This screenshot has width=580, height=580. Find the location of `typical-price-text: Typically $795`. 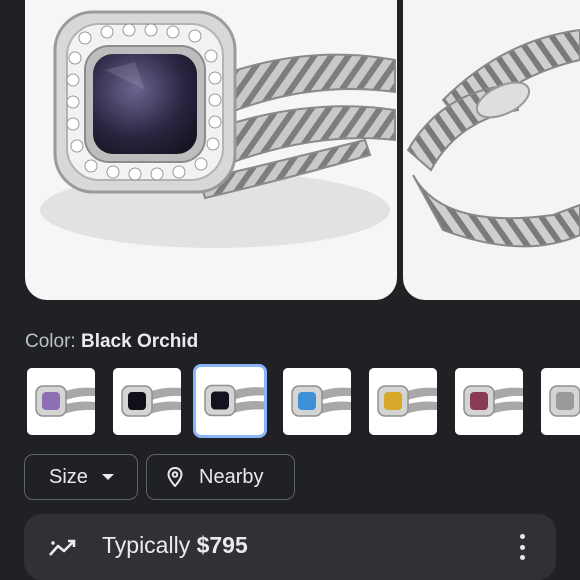

typical-price-text: Typically $795 is located at coordinates (175, 545).